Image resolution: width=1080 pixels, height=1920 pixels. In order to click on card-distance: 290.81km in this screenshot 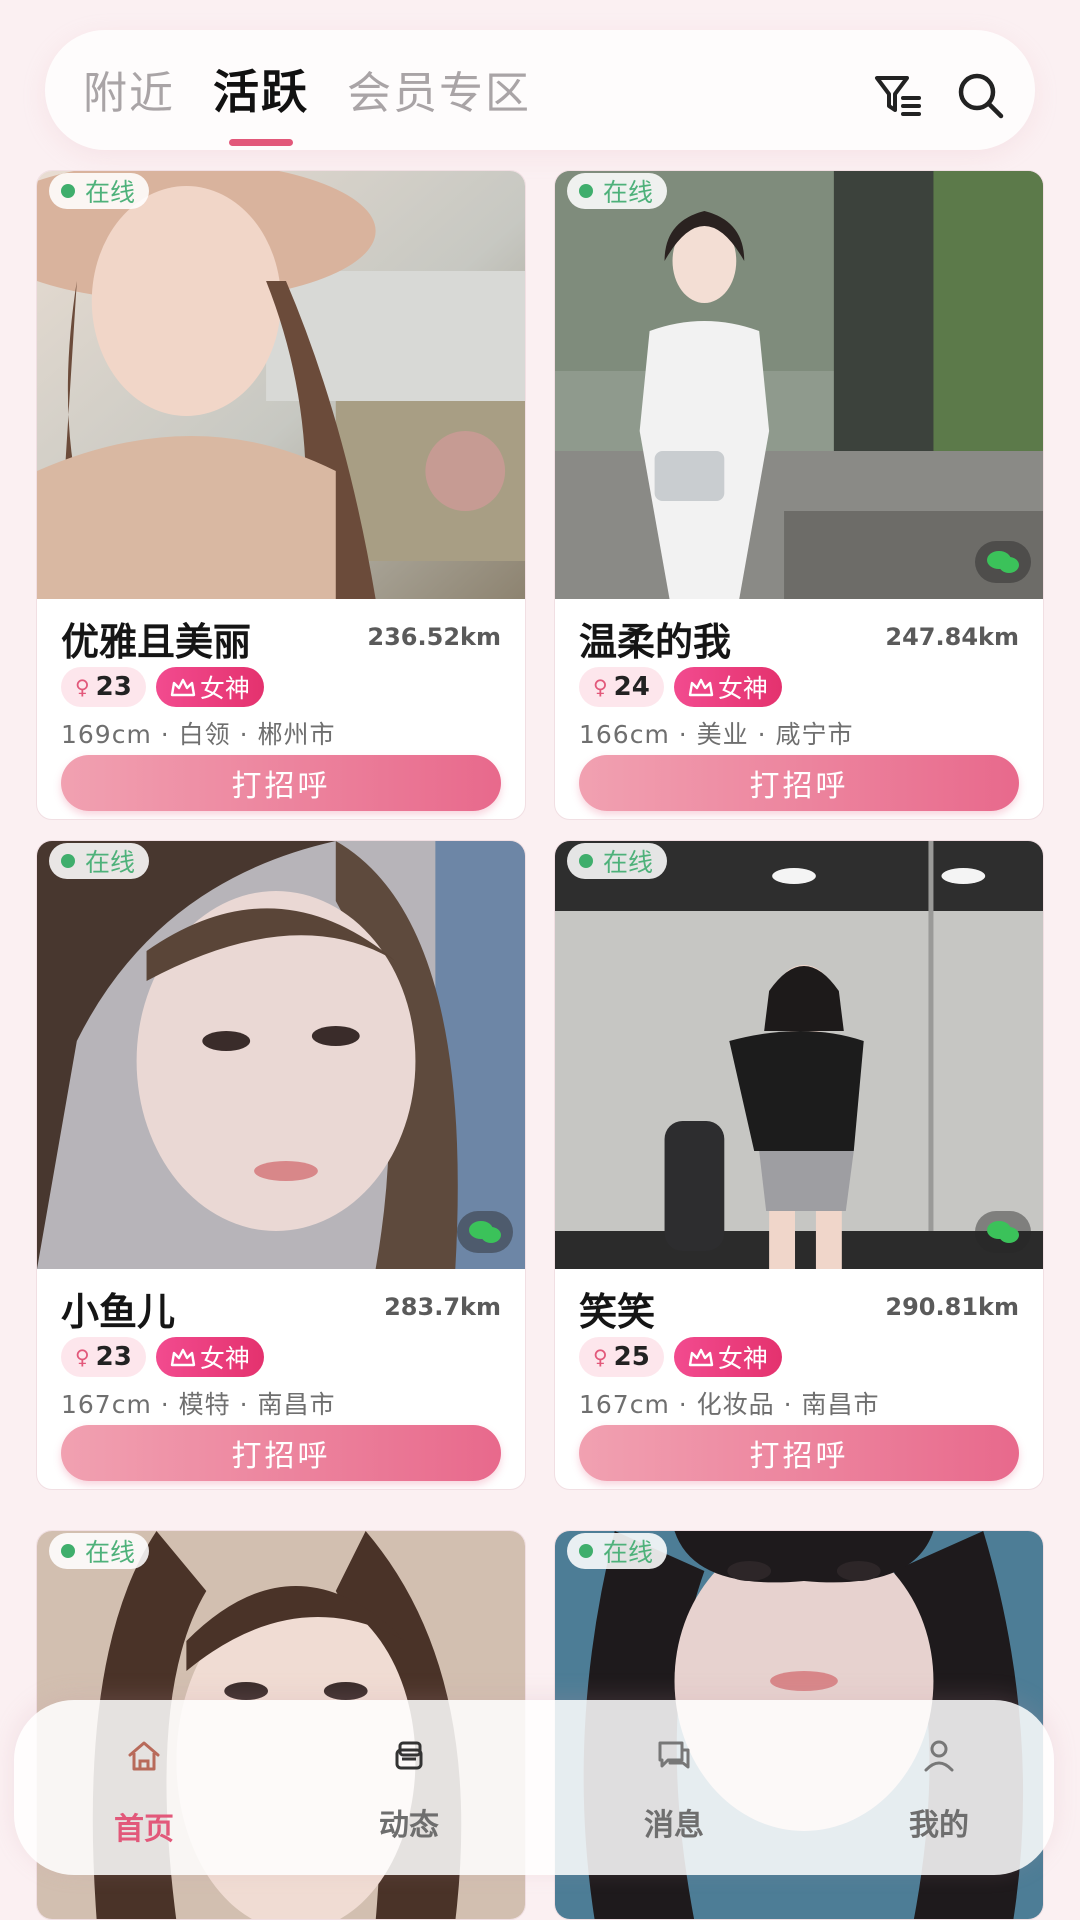, I will do `click(952, 1307)`.